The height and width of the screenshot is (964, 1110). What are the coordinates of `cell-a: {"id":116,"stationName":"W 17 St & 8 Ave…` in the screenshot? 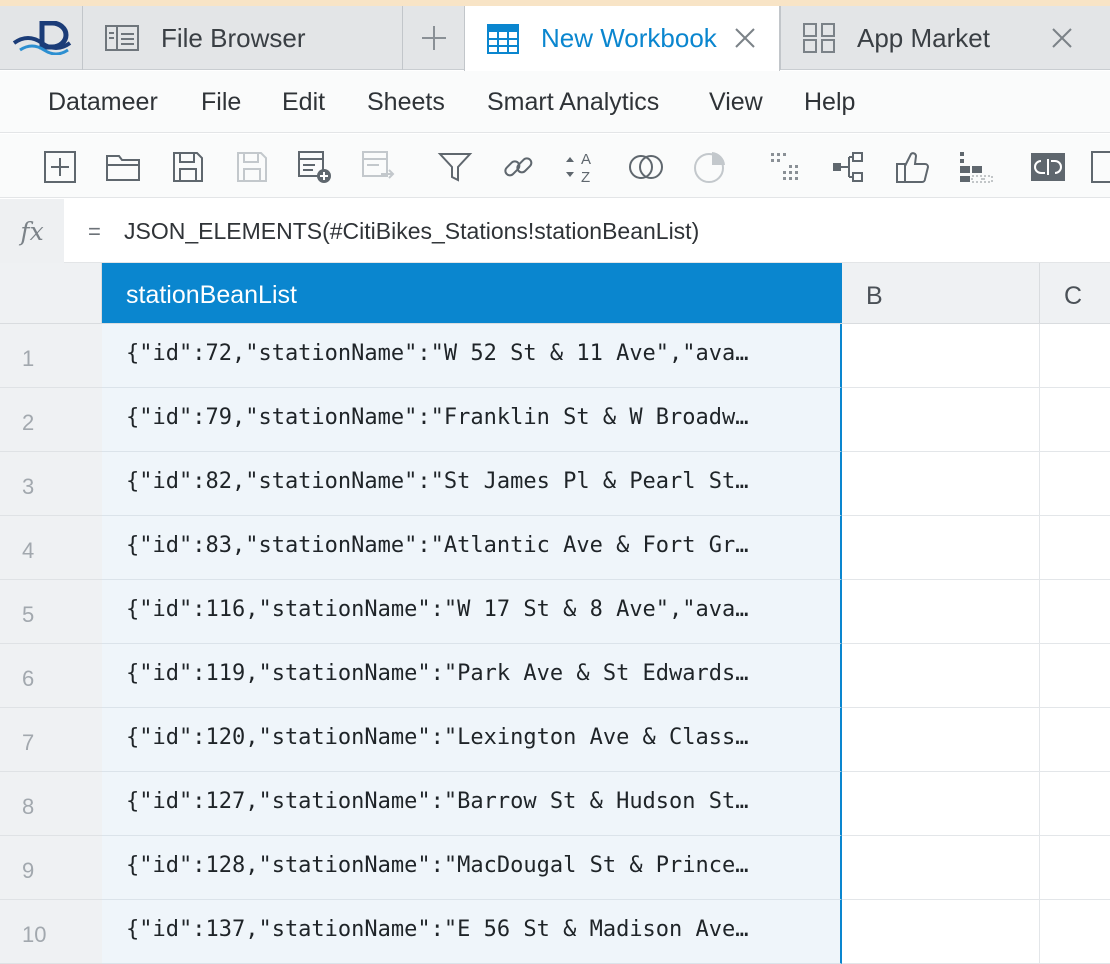 It's located at (472, 612).